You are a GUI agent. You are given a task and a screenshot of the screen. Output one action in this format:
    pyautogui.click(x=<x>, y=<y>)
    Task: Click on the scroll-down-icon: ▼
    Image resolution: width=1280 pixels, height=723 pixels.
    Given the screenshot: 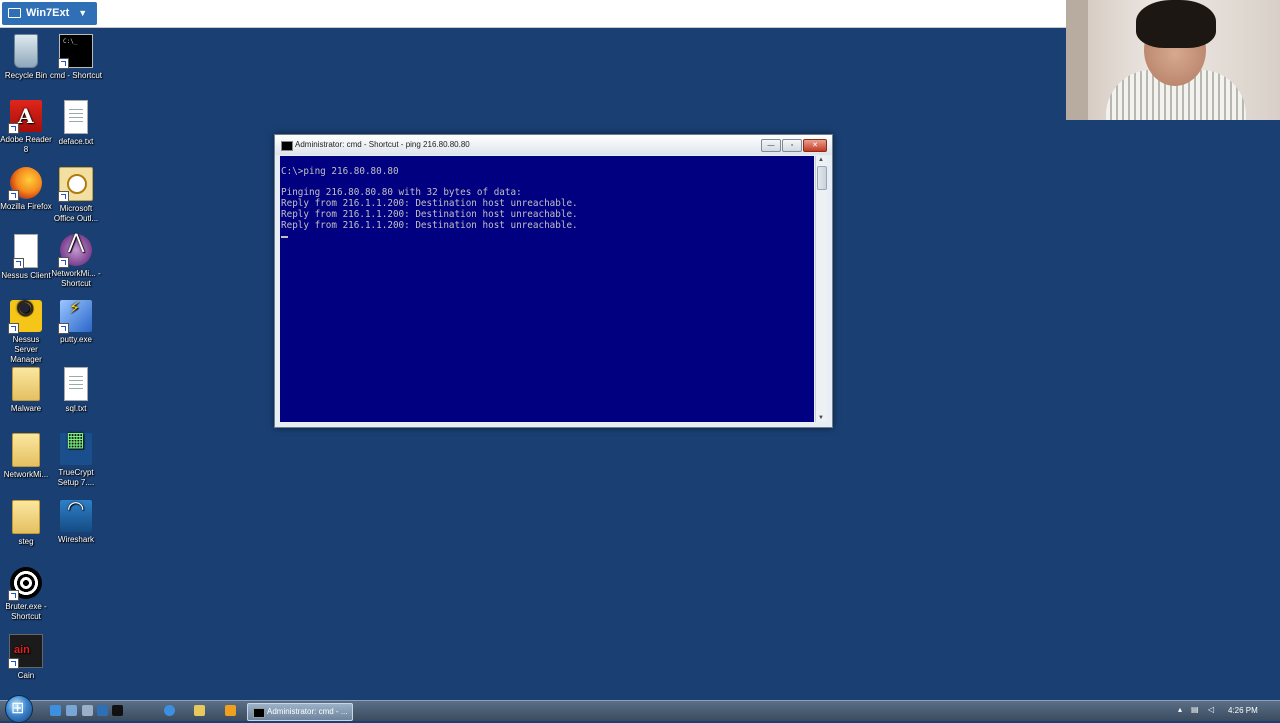 What is the action you would take?
    pyautogui.click(x=821, y=418)
    